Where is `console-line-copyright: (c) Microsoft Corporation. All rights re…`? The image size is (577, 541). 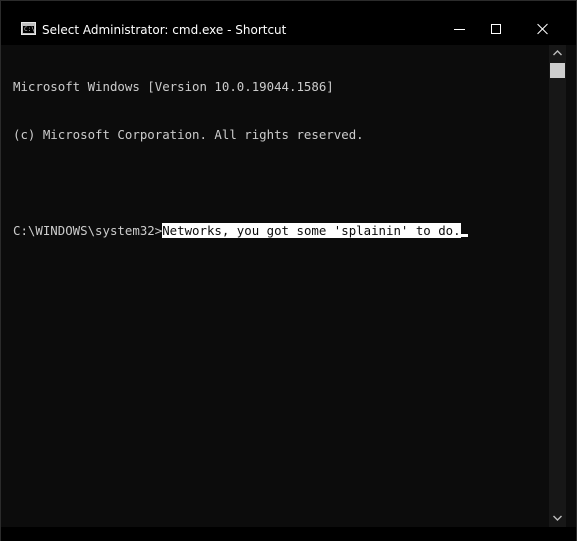
console-line-copyright: (c) Microsoft Corporation. All rights re… is located at coordinates (188, 134).